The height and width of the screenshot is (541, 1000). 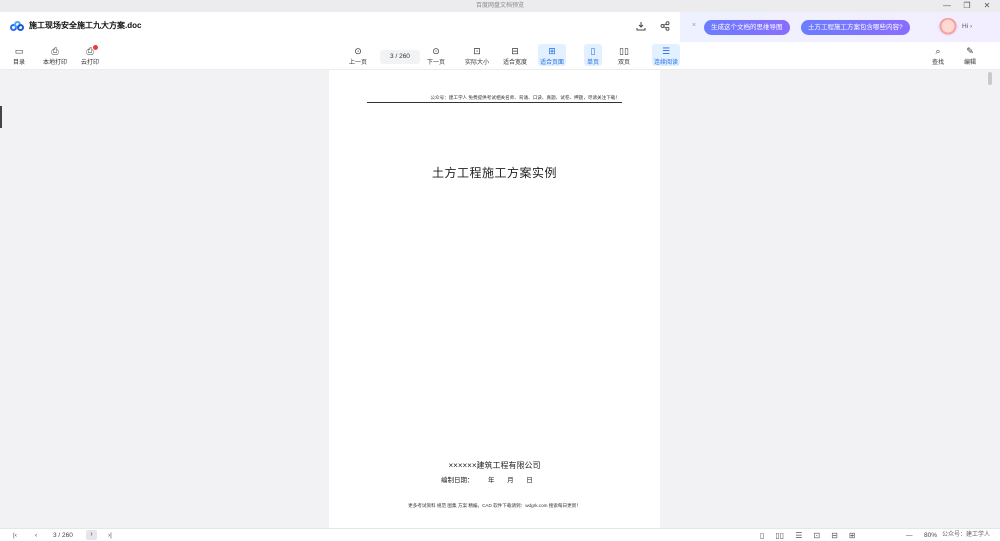 What do you see at coordinates (931, 535) in the screenshot?
I see `zoom-level: 80%` at bounding box center [931, 535].